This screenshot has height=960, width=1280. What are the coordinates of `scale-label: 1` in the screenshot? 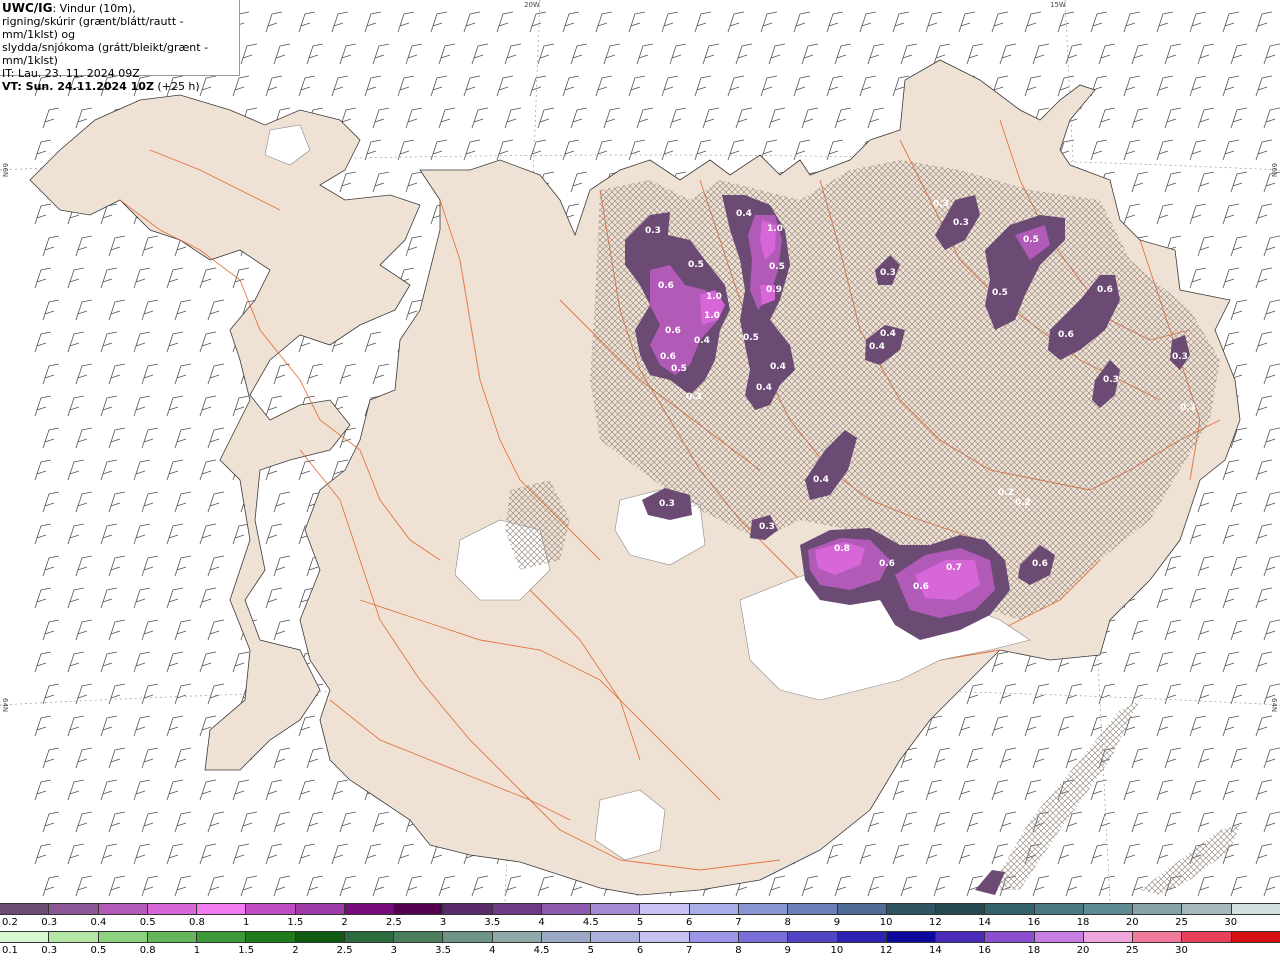 It's located at (246, 922).